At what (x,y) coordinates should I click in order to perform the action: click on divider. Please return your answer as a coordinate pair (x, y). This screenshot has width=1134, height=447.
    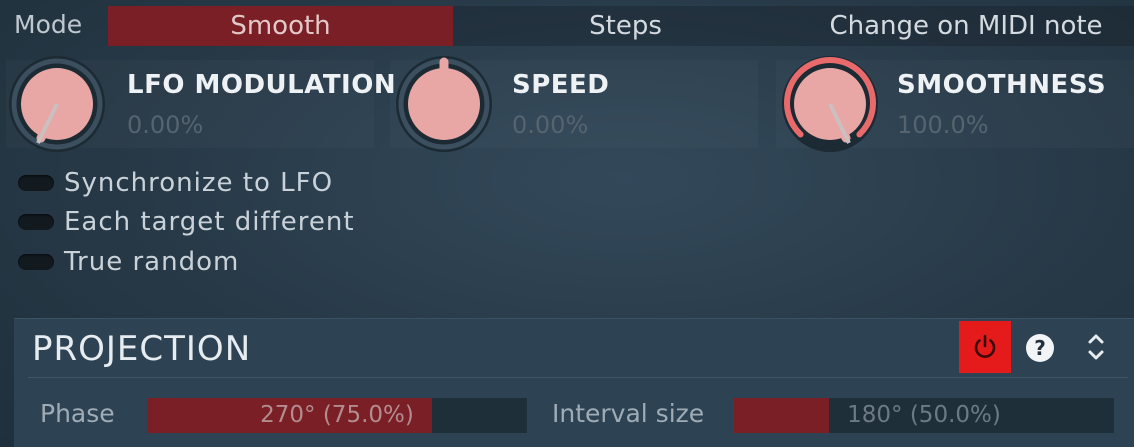
    Looking at the image, I should click on (578, 377).